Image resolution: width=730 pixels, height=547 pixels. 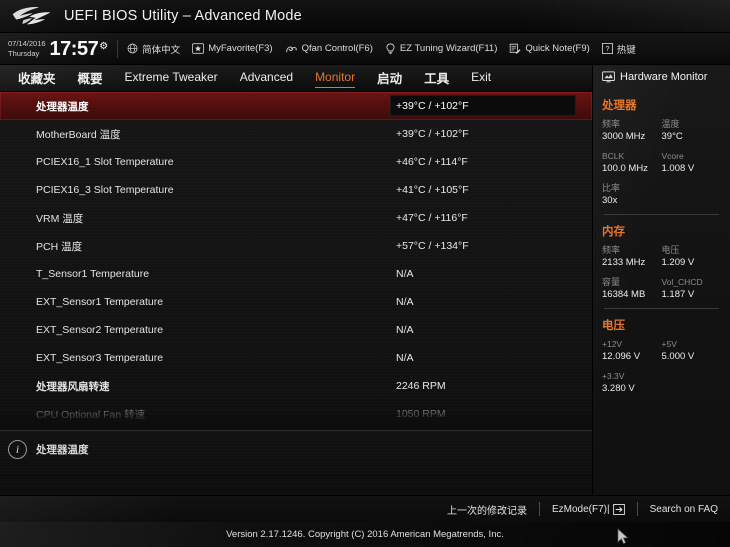 I want to click on monitor-icon, so click(x=608, y=77).